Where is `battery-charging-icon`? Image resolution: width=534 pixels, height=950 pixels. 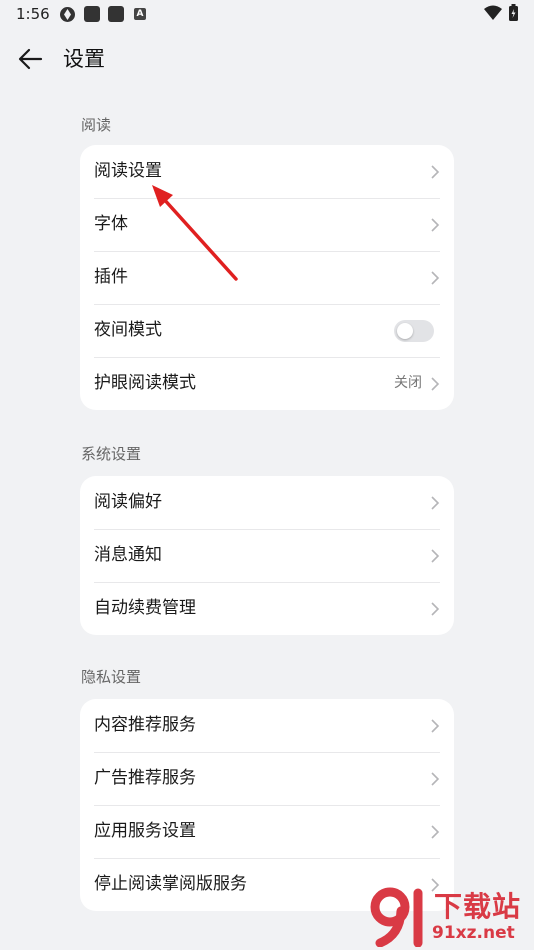
battery-charging-icon is located at coordinates (513, 12).